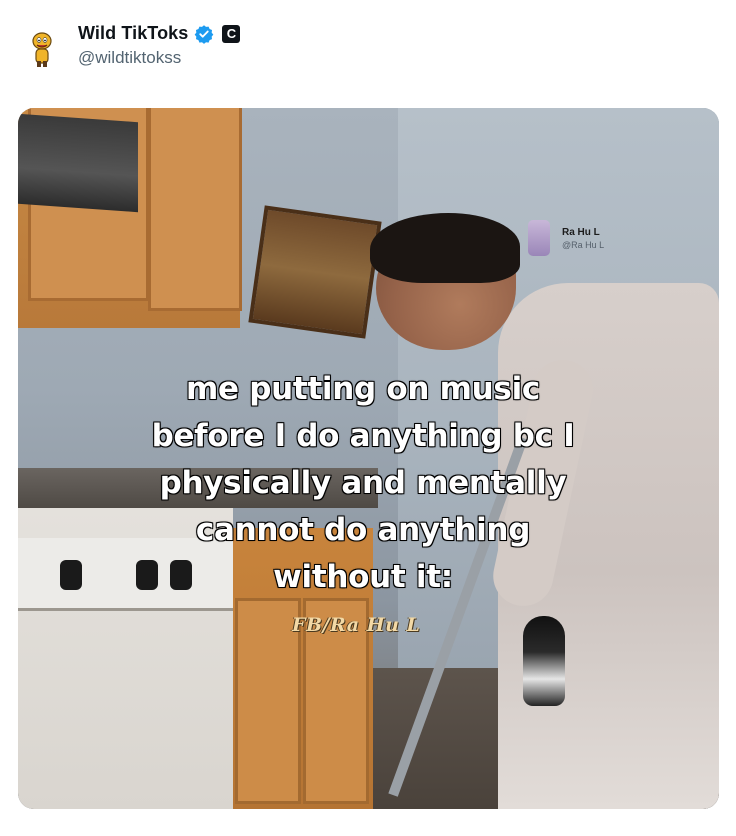 Image resolution: width=736 pixels, height=836 pixels. What do you see at coordinates (356, 625) in the screenshot?
I see `watermark: FB/Ra Hu L` at bounding box center [356, 625].